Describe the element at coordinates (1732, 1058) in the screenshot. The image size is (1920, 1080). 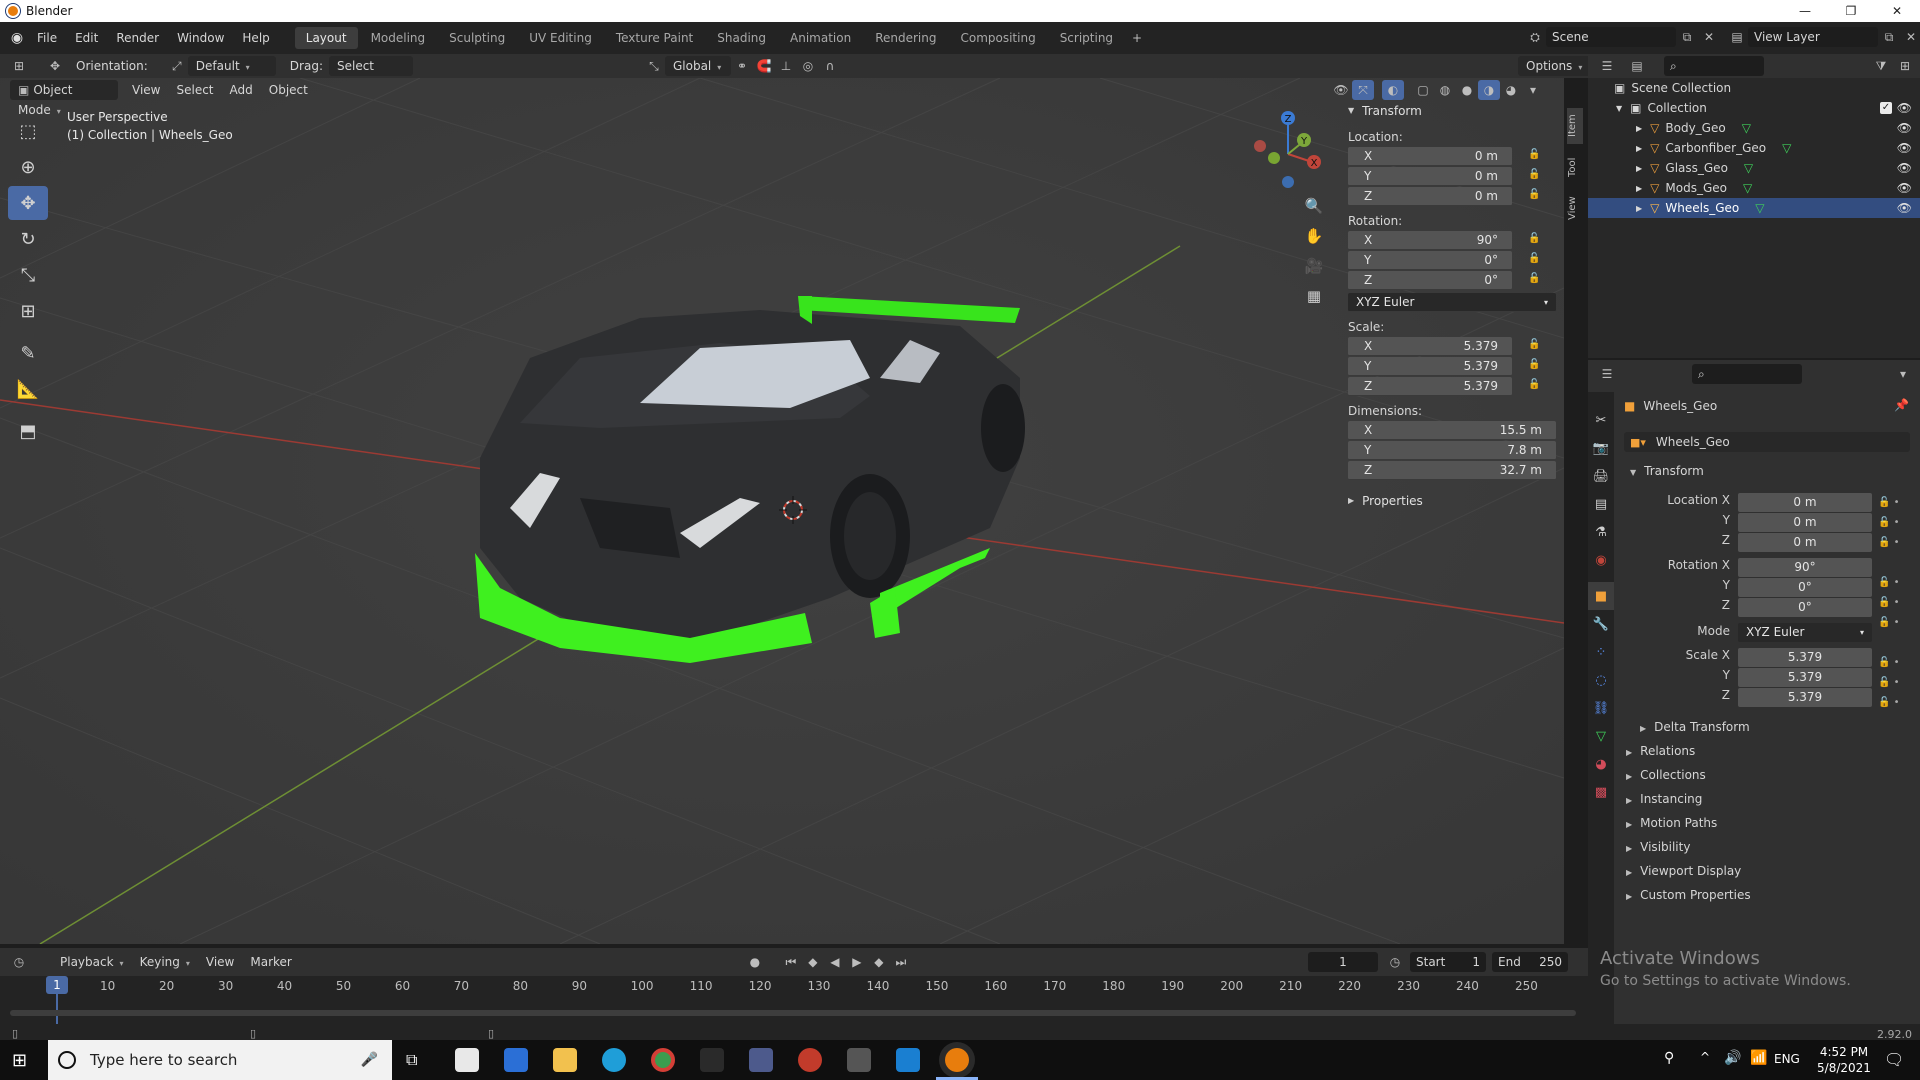
I see `volume-icon: 🔊` at that location.